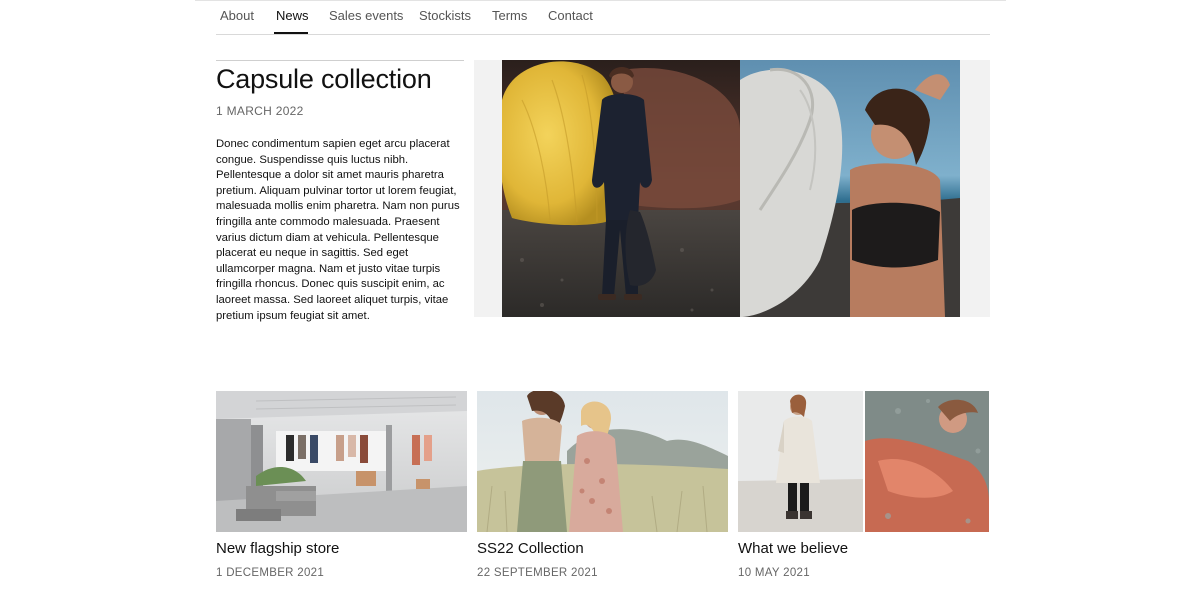 The height and width of the screenshot is (600, 1200). Describe the element at coordinates (863, 461) in the screenshot. I see `card-image-what-we-believe` at that location.